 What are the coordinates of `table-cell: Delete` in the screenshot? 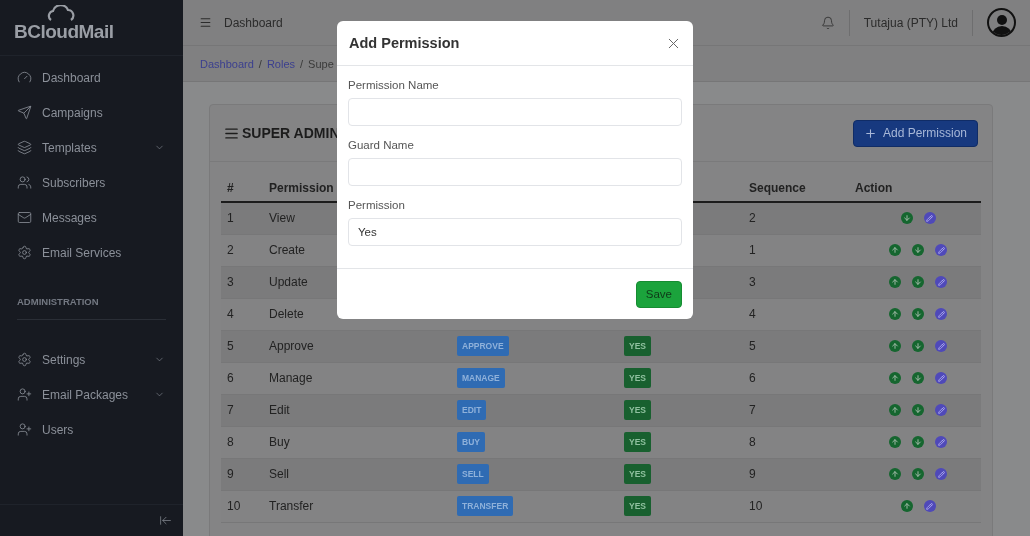 It's located at (286, 314).